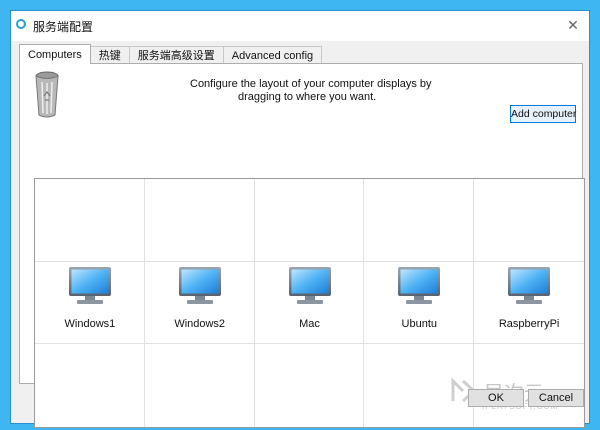 The image size is (600, 430). I want to click on computer-name-label: RaspberryPi, so click(529, 323).